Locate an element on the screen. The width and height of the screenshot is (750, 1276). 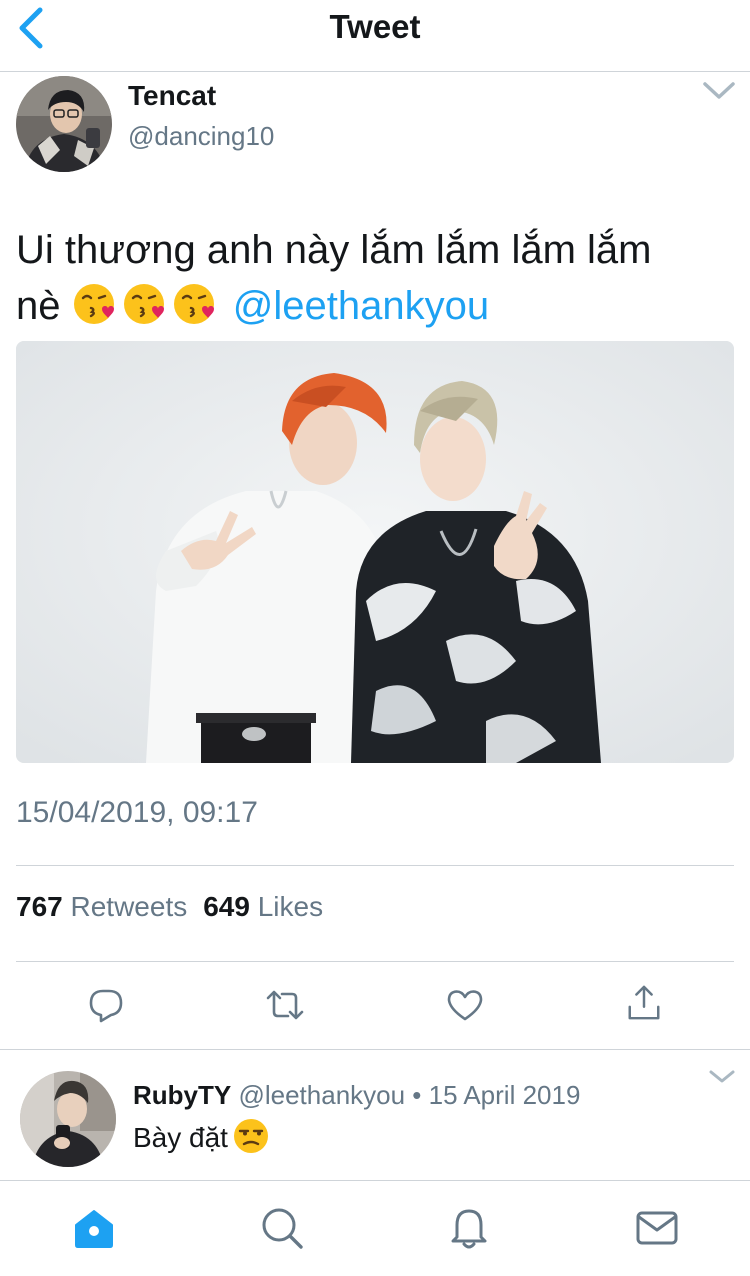
reply-avatar is located at coordinates (68, 1119).